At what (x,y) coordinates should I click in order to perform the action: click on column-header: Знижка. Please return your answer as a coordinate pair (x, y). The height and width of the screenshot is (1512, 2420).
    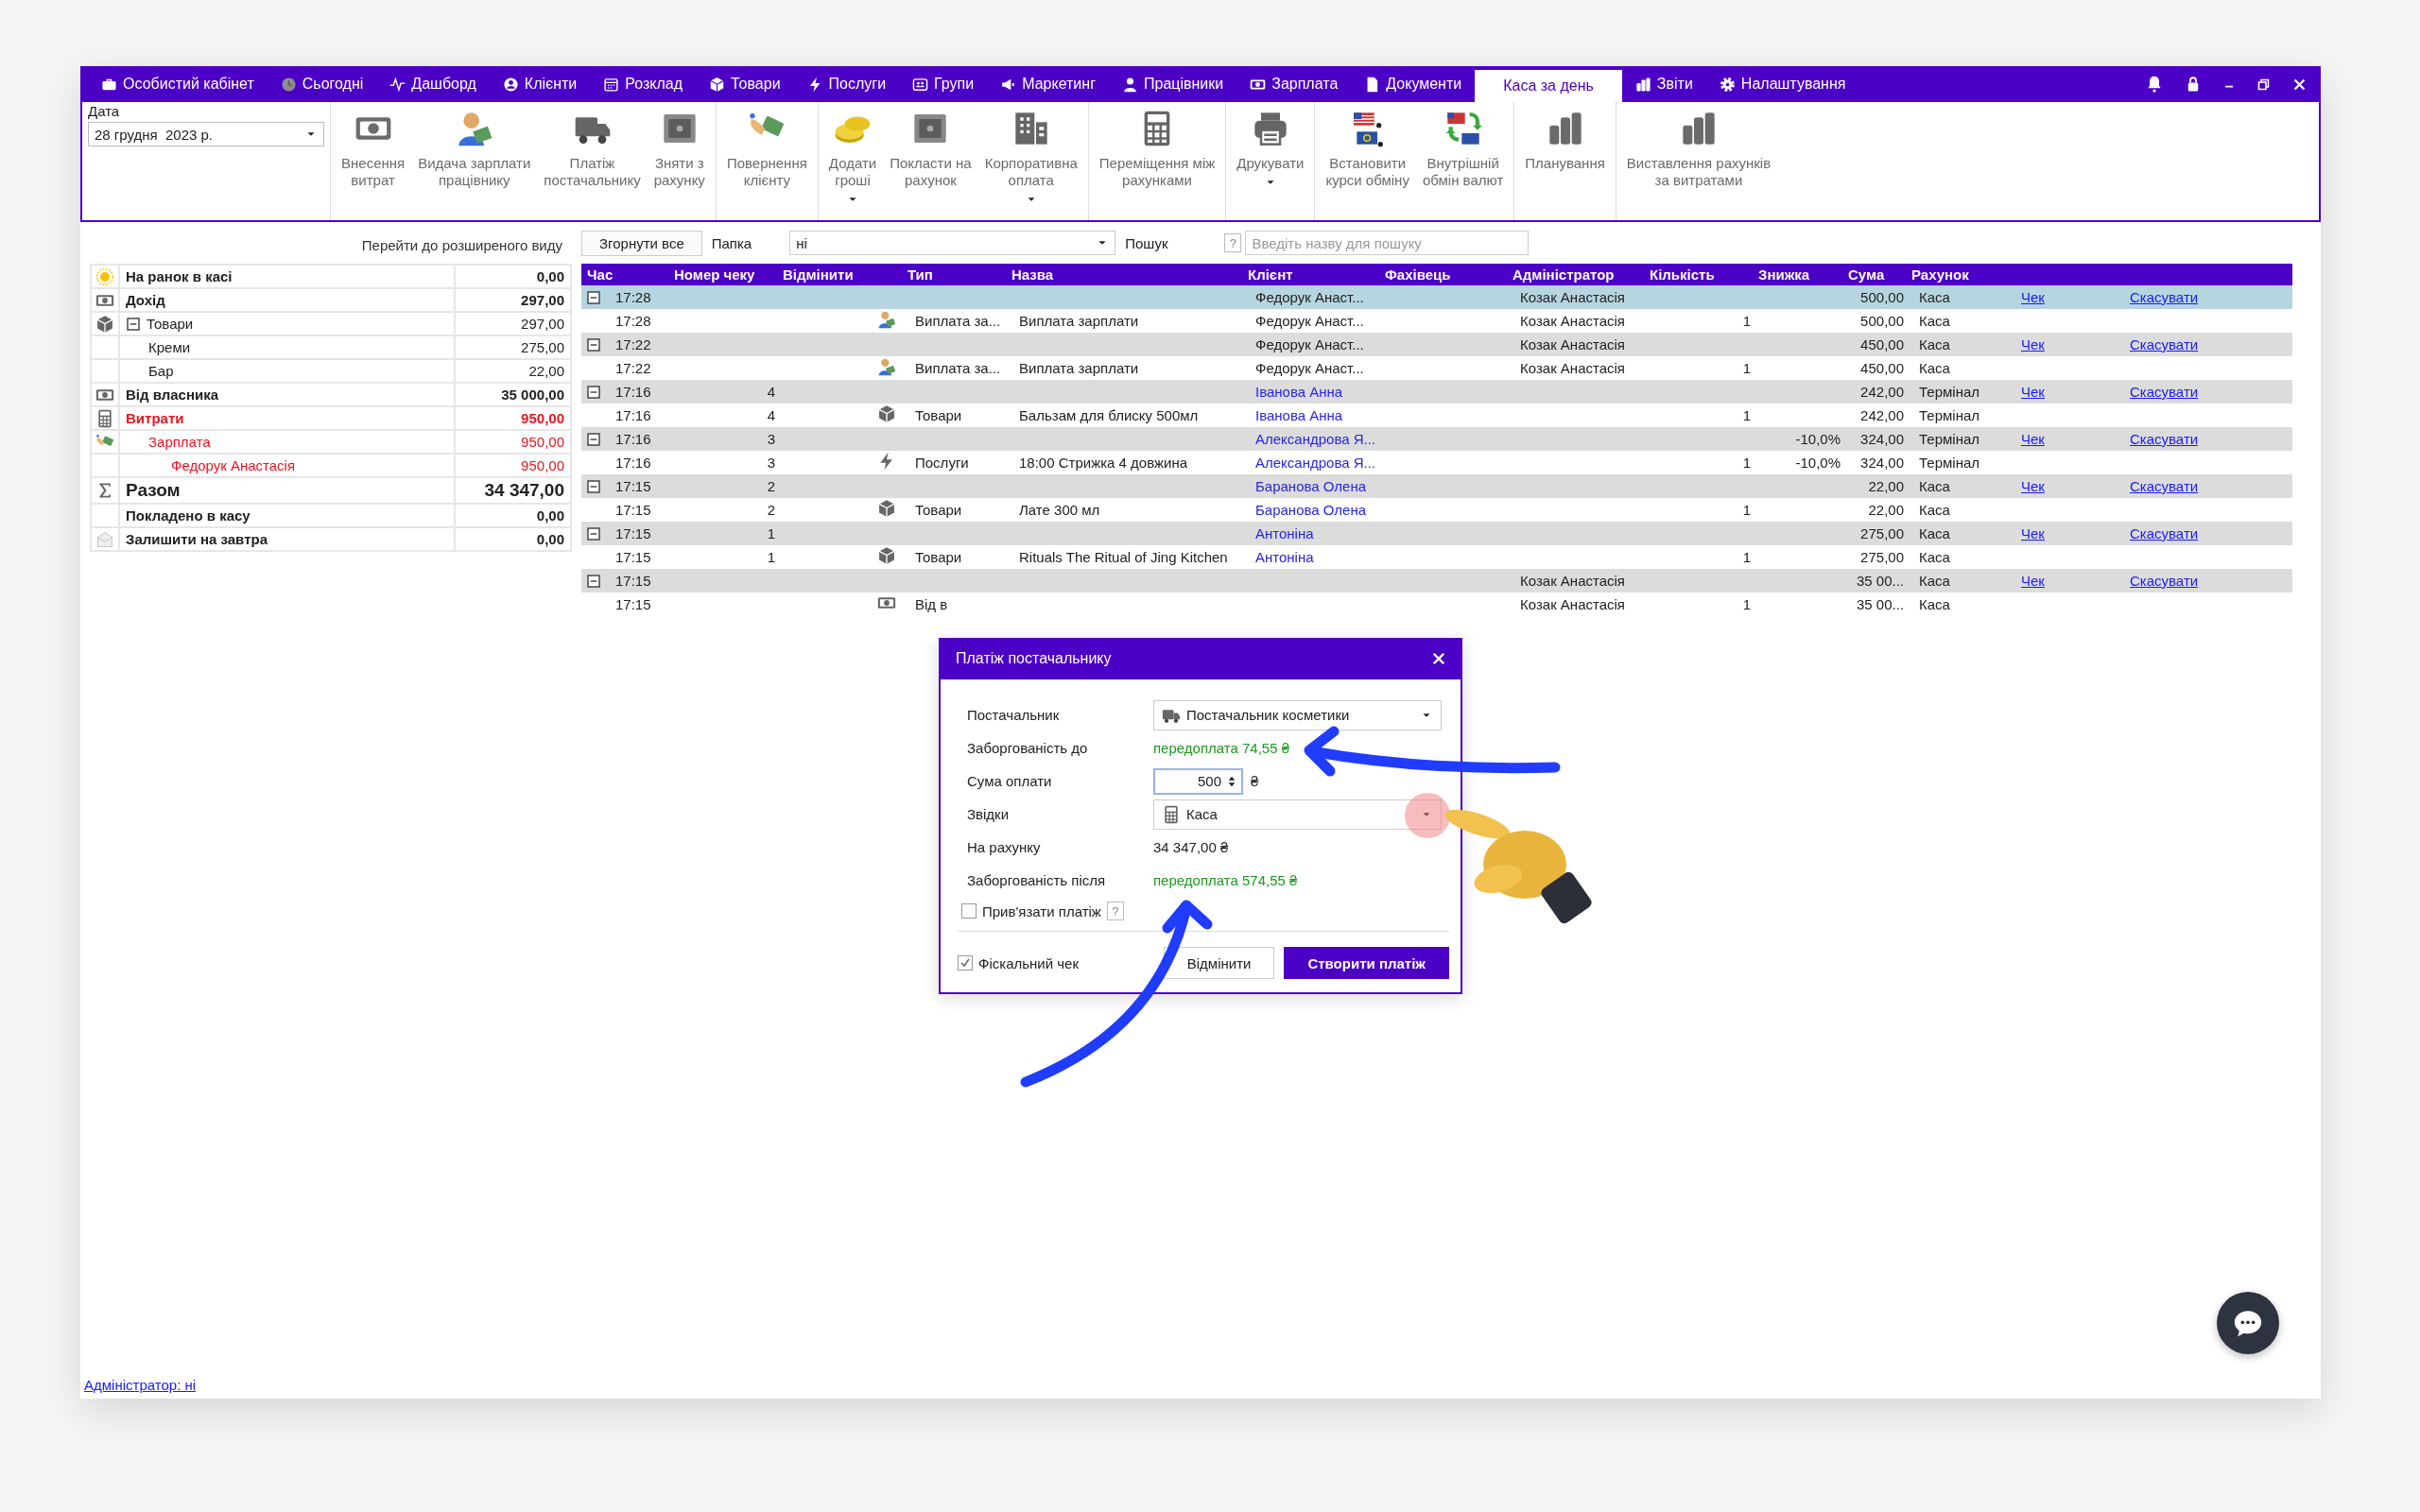
    Looking at the image, I should click on (1784, 274).